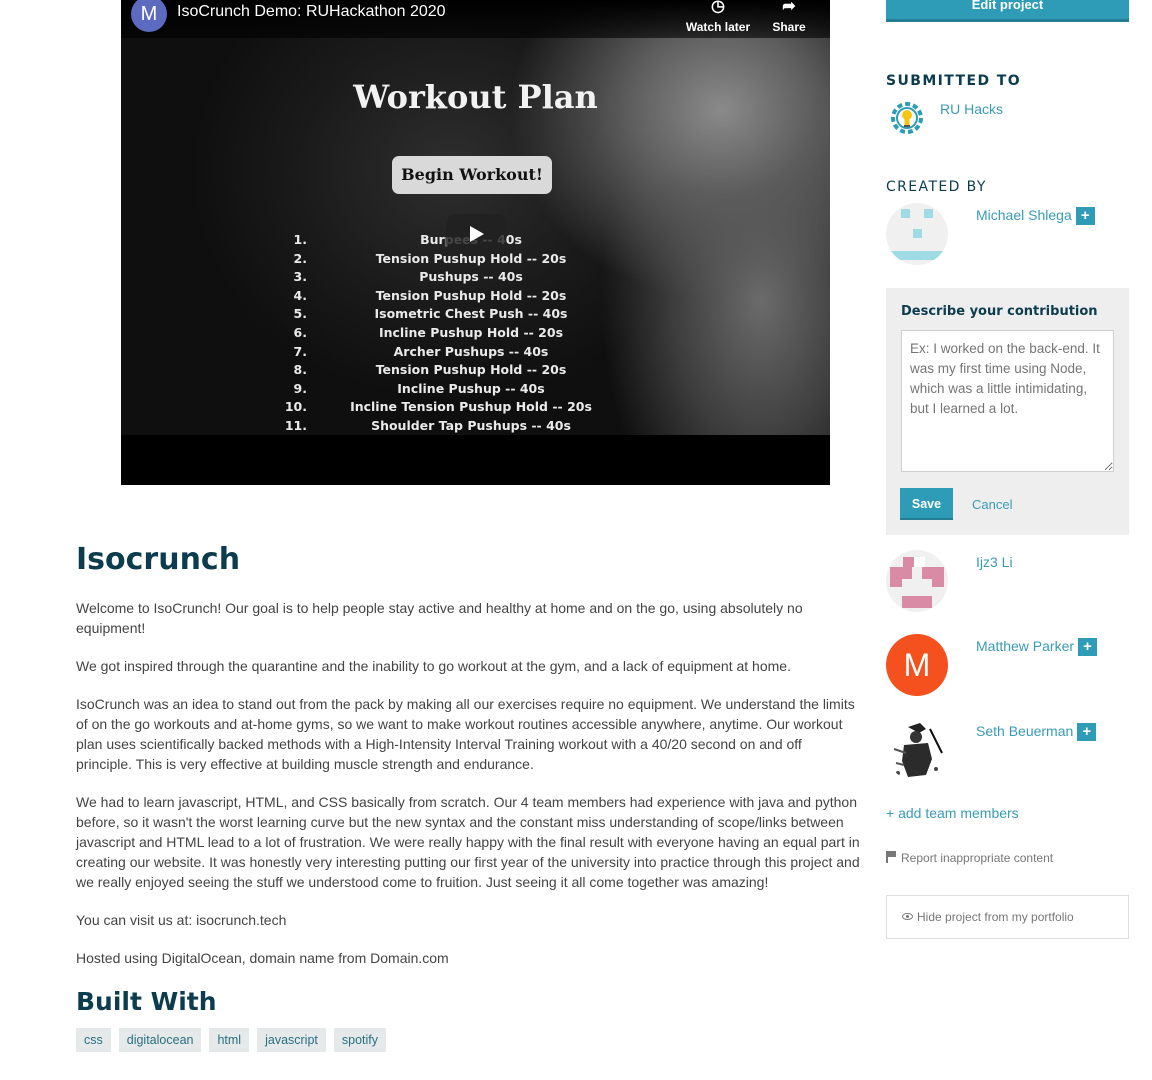  What do you see at coordinates (300, 351) in the screenshot?
I see `plan-item-number: 7.` at bounding box center [300, 351].